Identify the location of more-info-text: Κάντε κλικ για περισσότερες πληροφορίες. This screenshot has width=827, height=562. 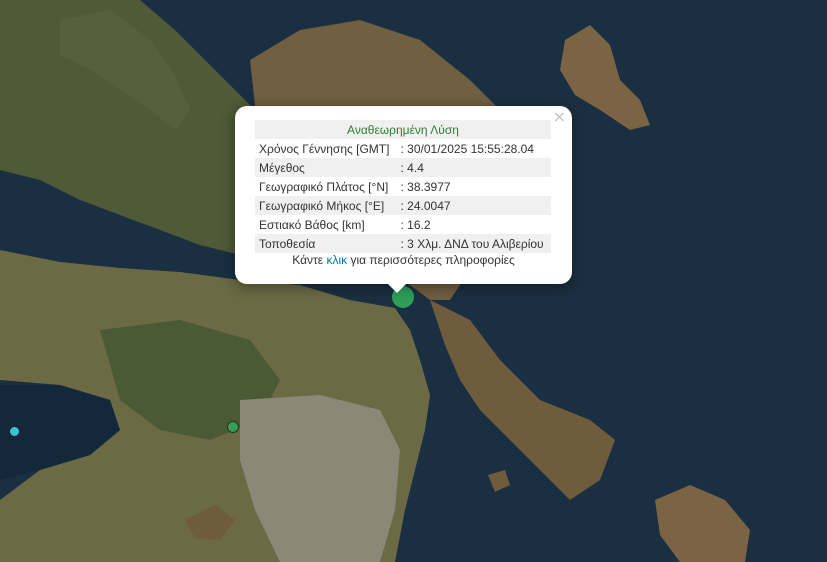
(403, 260).